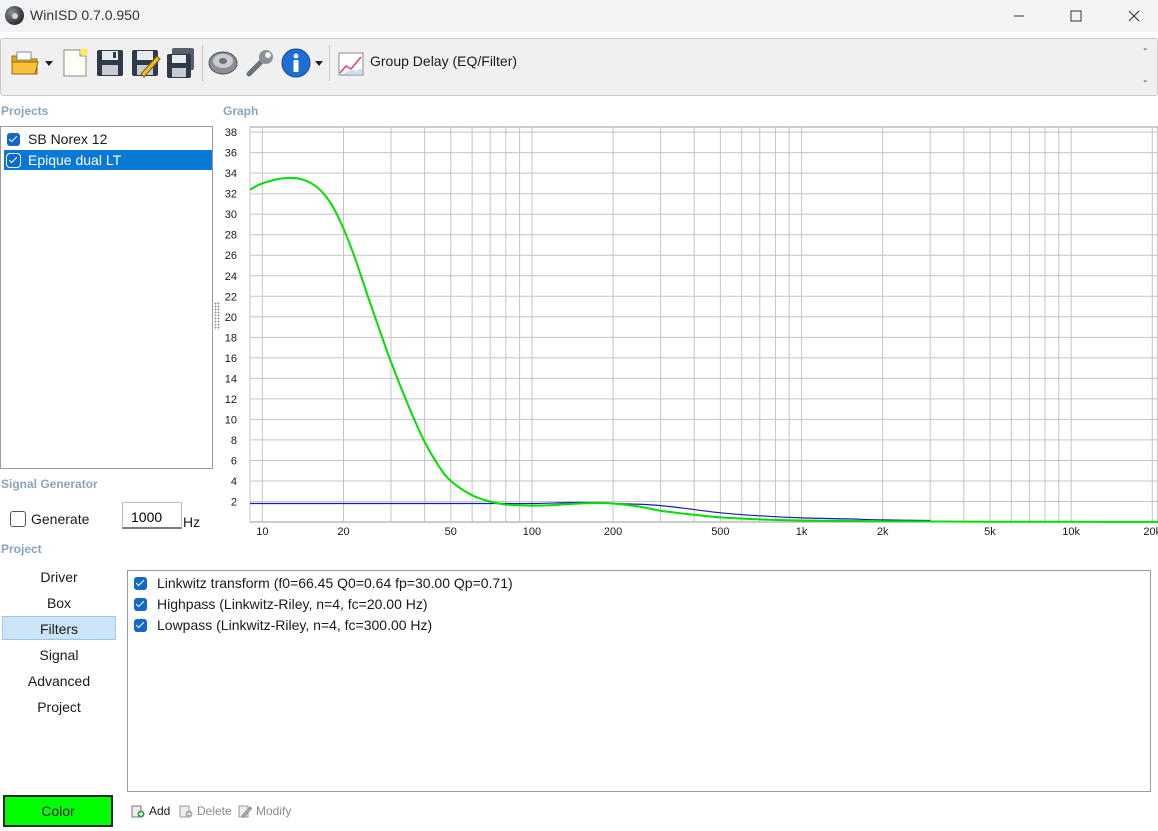 The width and height of the screenshot is (1158, 831). I want to click on project-label: Epique dual LT, so click(75, 160).